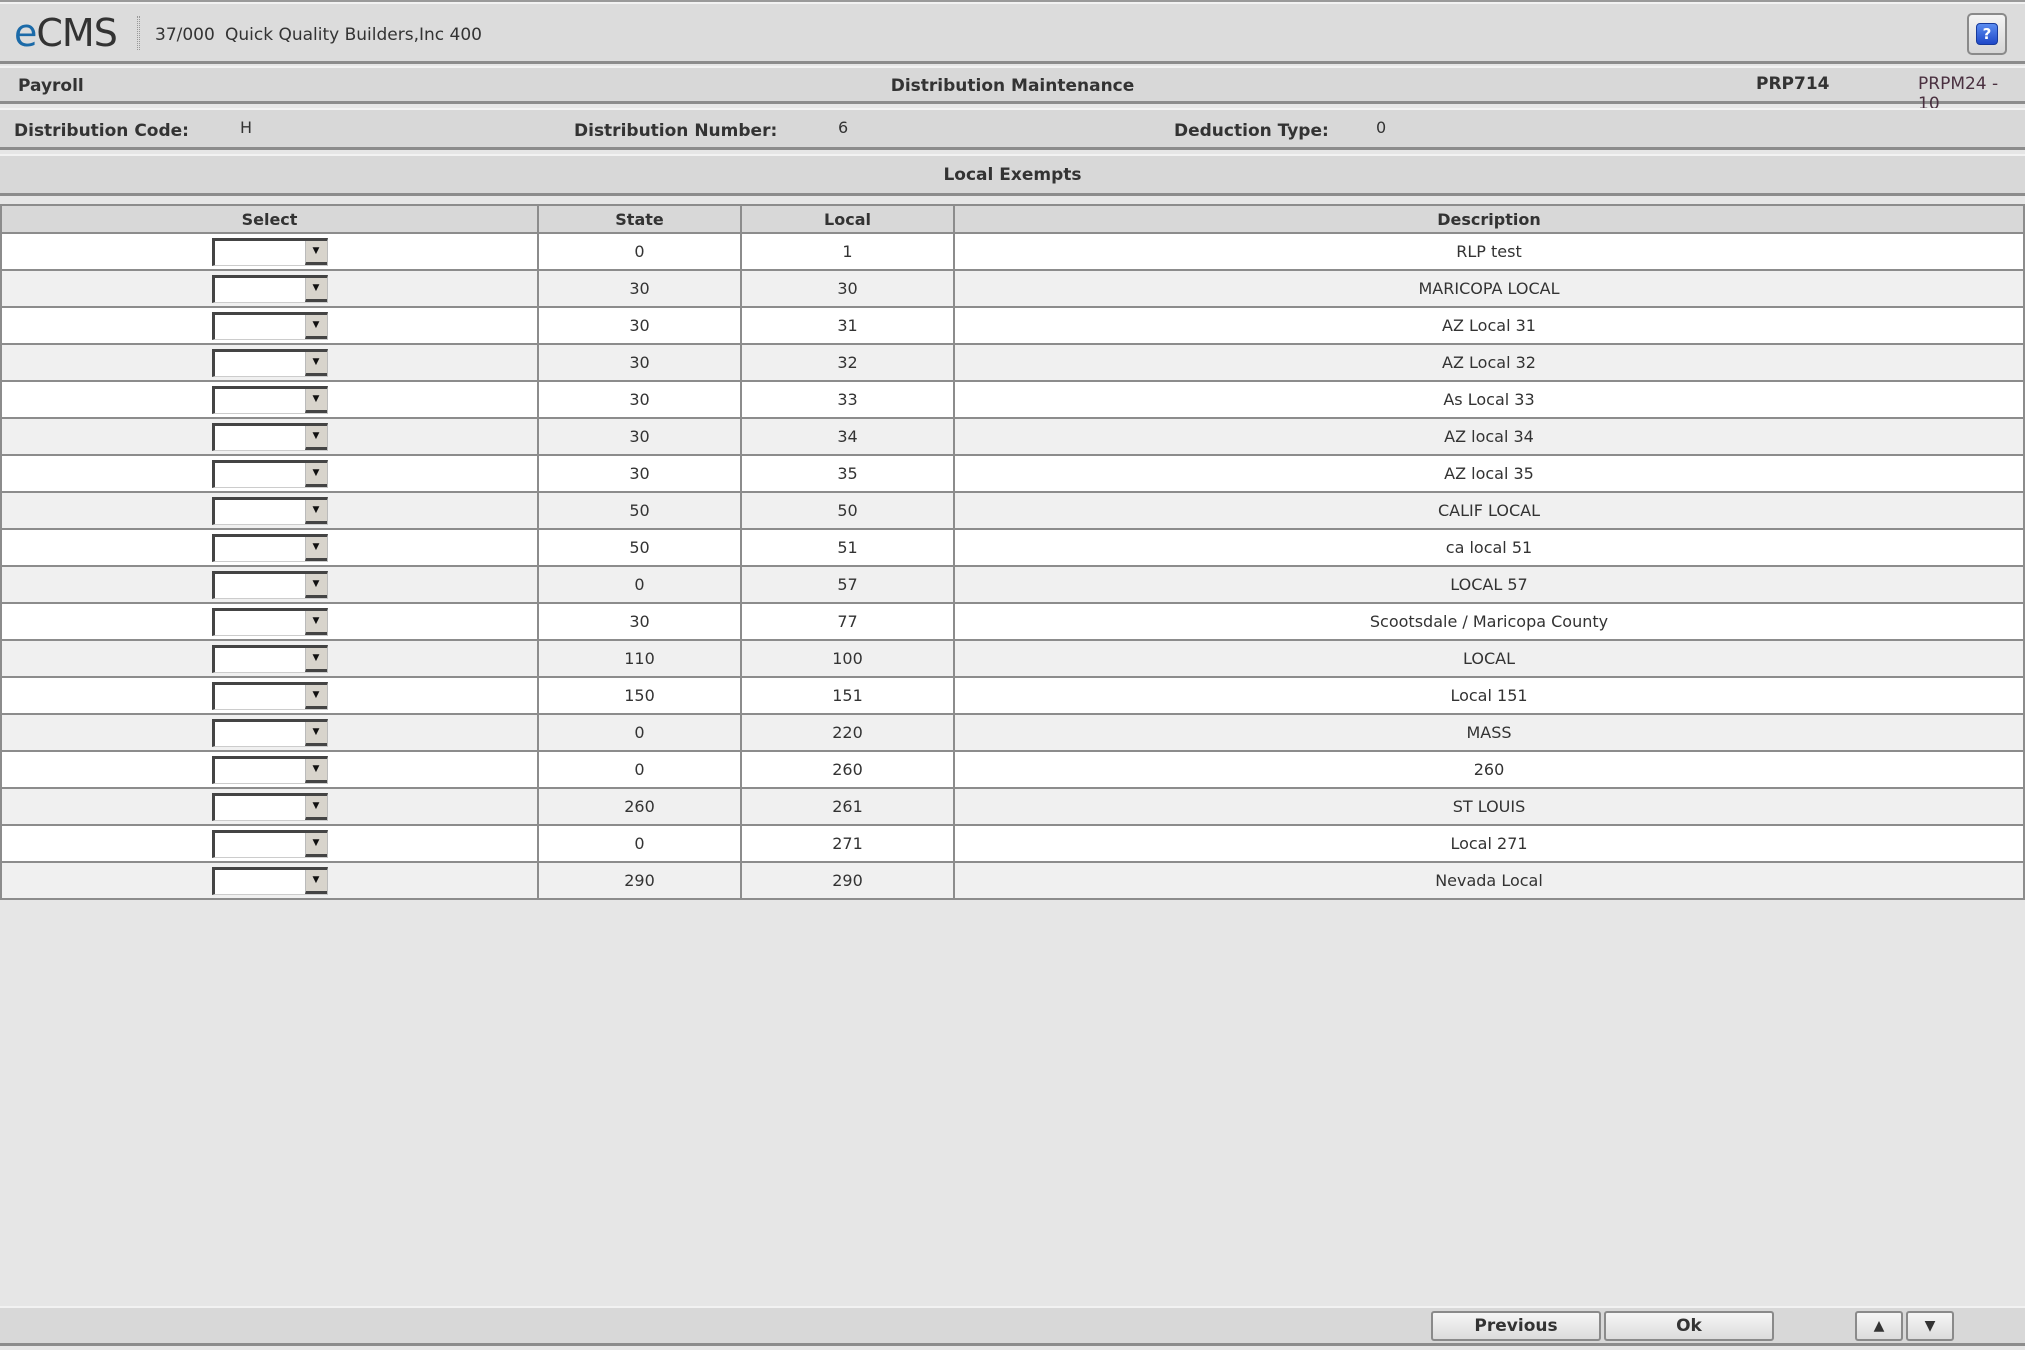  I want to click on table-row: ▼ 30 32 AZ Local 32, so click(1012, 362).